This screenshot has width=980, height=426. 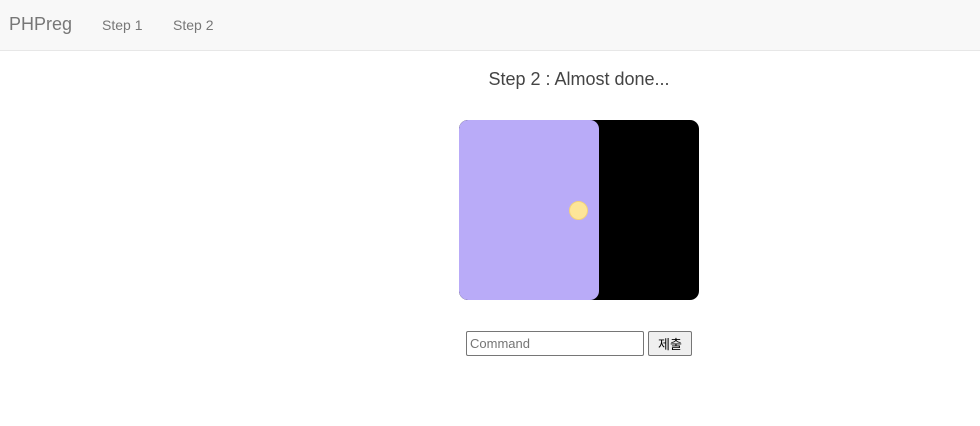 I want to click on door-knob, so click(x=578, y=210).